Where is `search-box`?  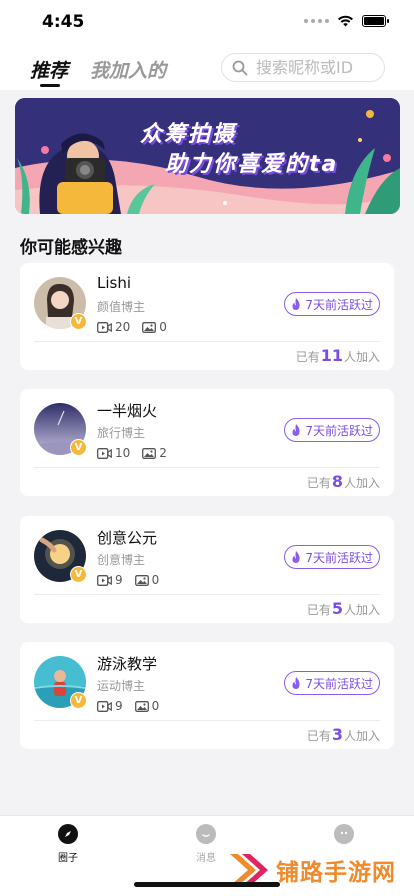
search-box is located at coordinates (303, 67).